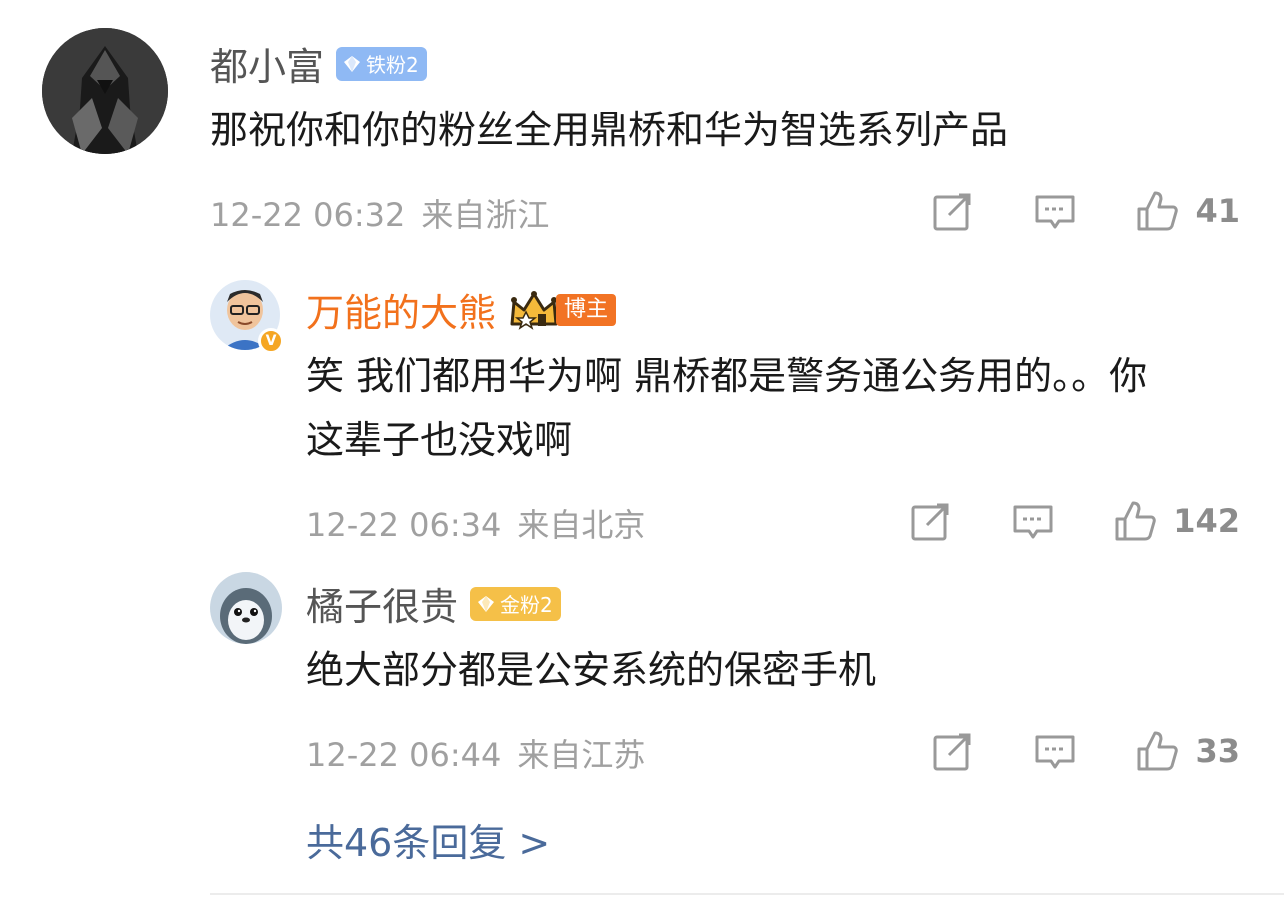 The height and width of the screenshot is (900, 1284). Describe the element at coordinates (267, 63) in the screenshot. I see `username: 都小富` at that location.